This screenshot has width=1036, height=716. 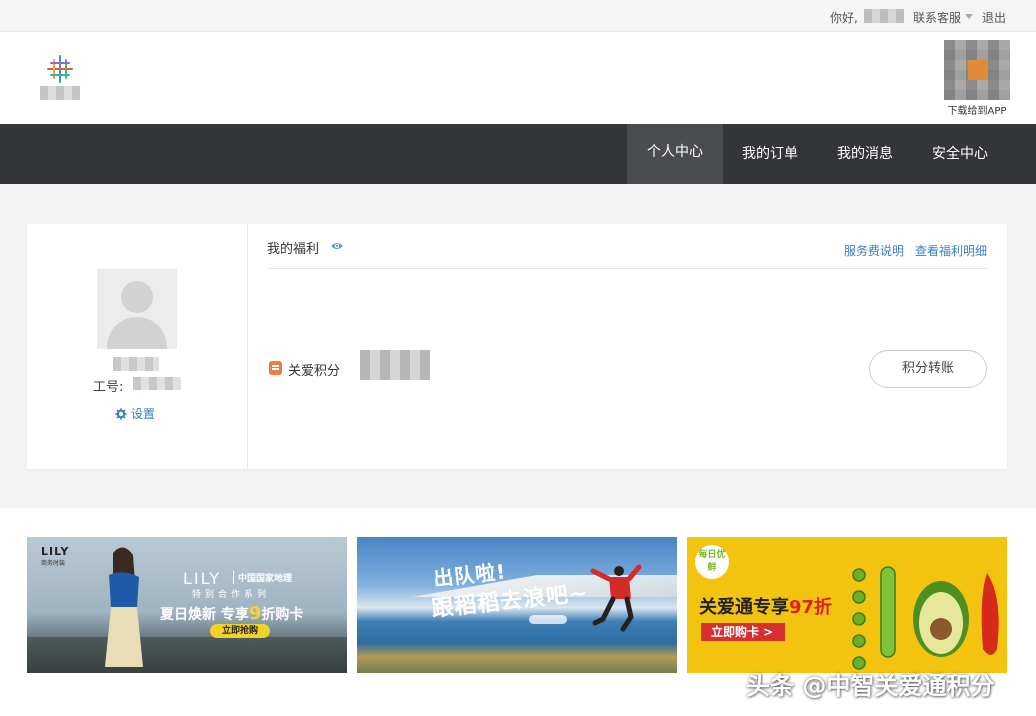 What do you see at coordinates (108, 387) in the screenshot?
I see `employee-id-label: 工号:` at bounding box center [108, 387].